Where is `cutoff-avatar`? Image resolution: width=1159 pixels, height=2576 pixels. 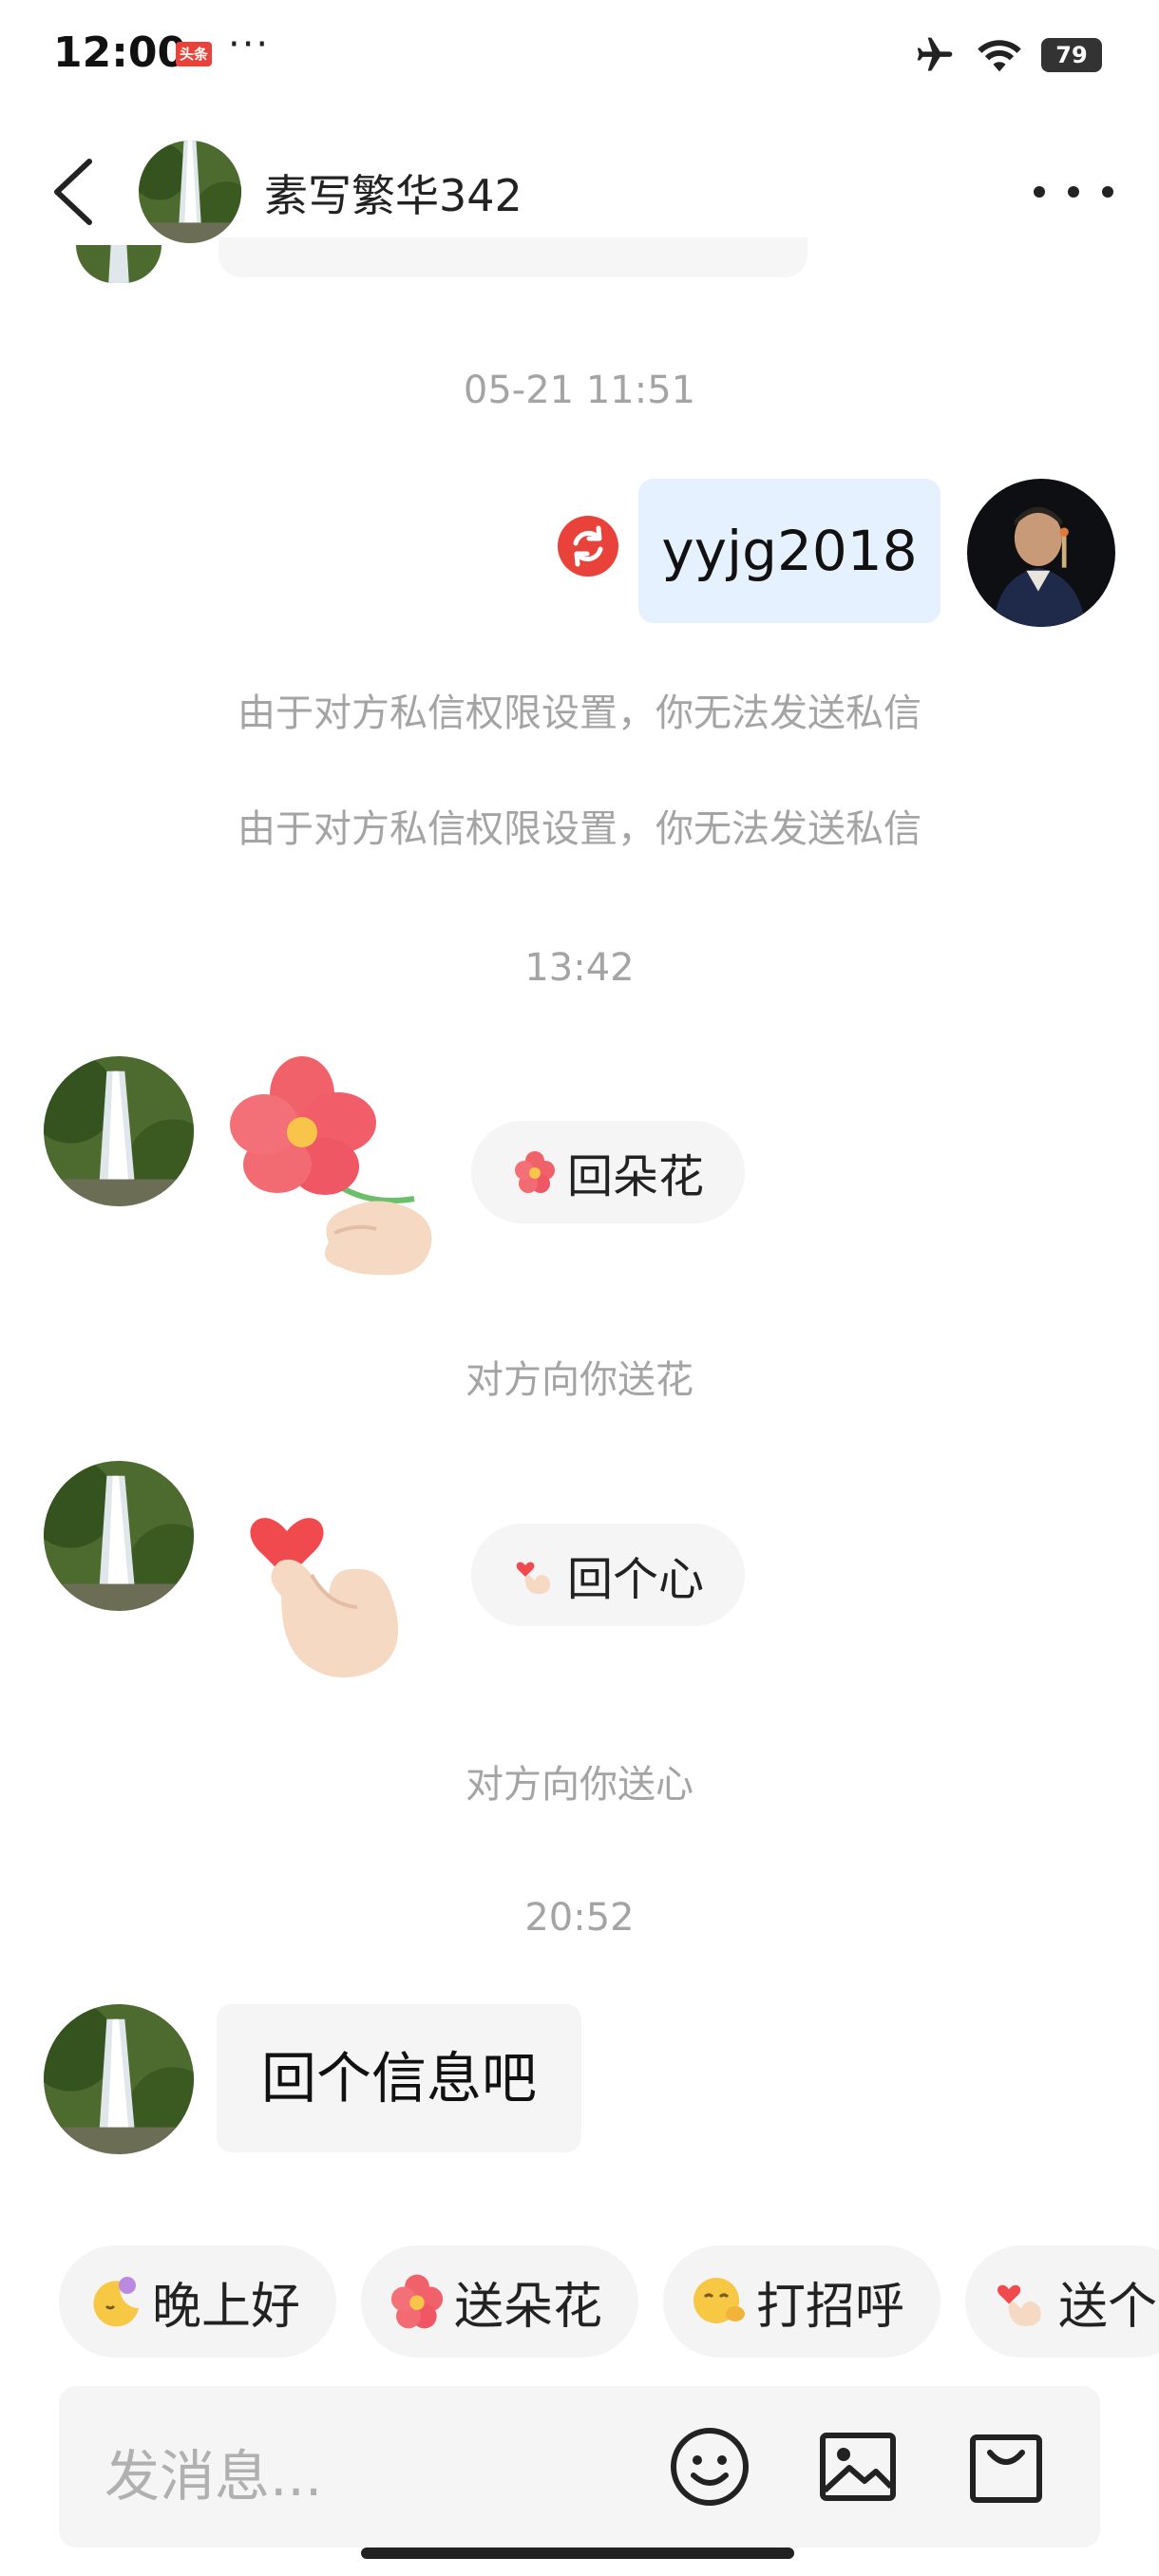
cutoff-avatar is located at coordinates (119, 264).